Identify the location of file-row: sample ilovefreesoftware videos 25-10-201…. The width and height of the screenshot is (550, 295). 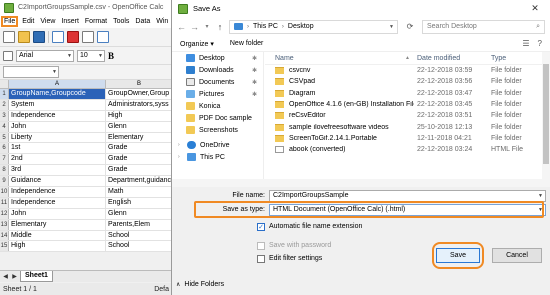
(407, 126).